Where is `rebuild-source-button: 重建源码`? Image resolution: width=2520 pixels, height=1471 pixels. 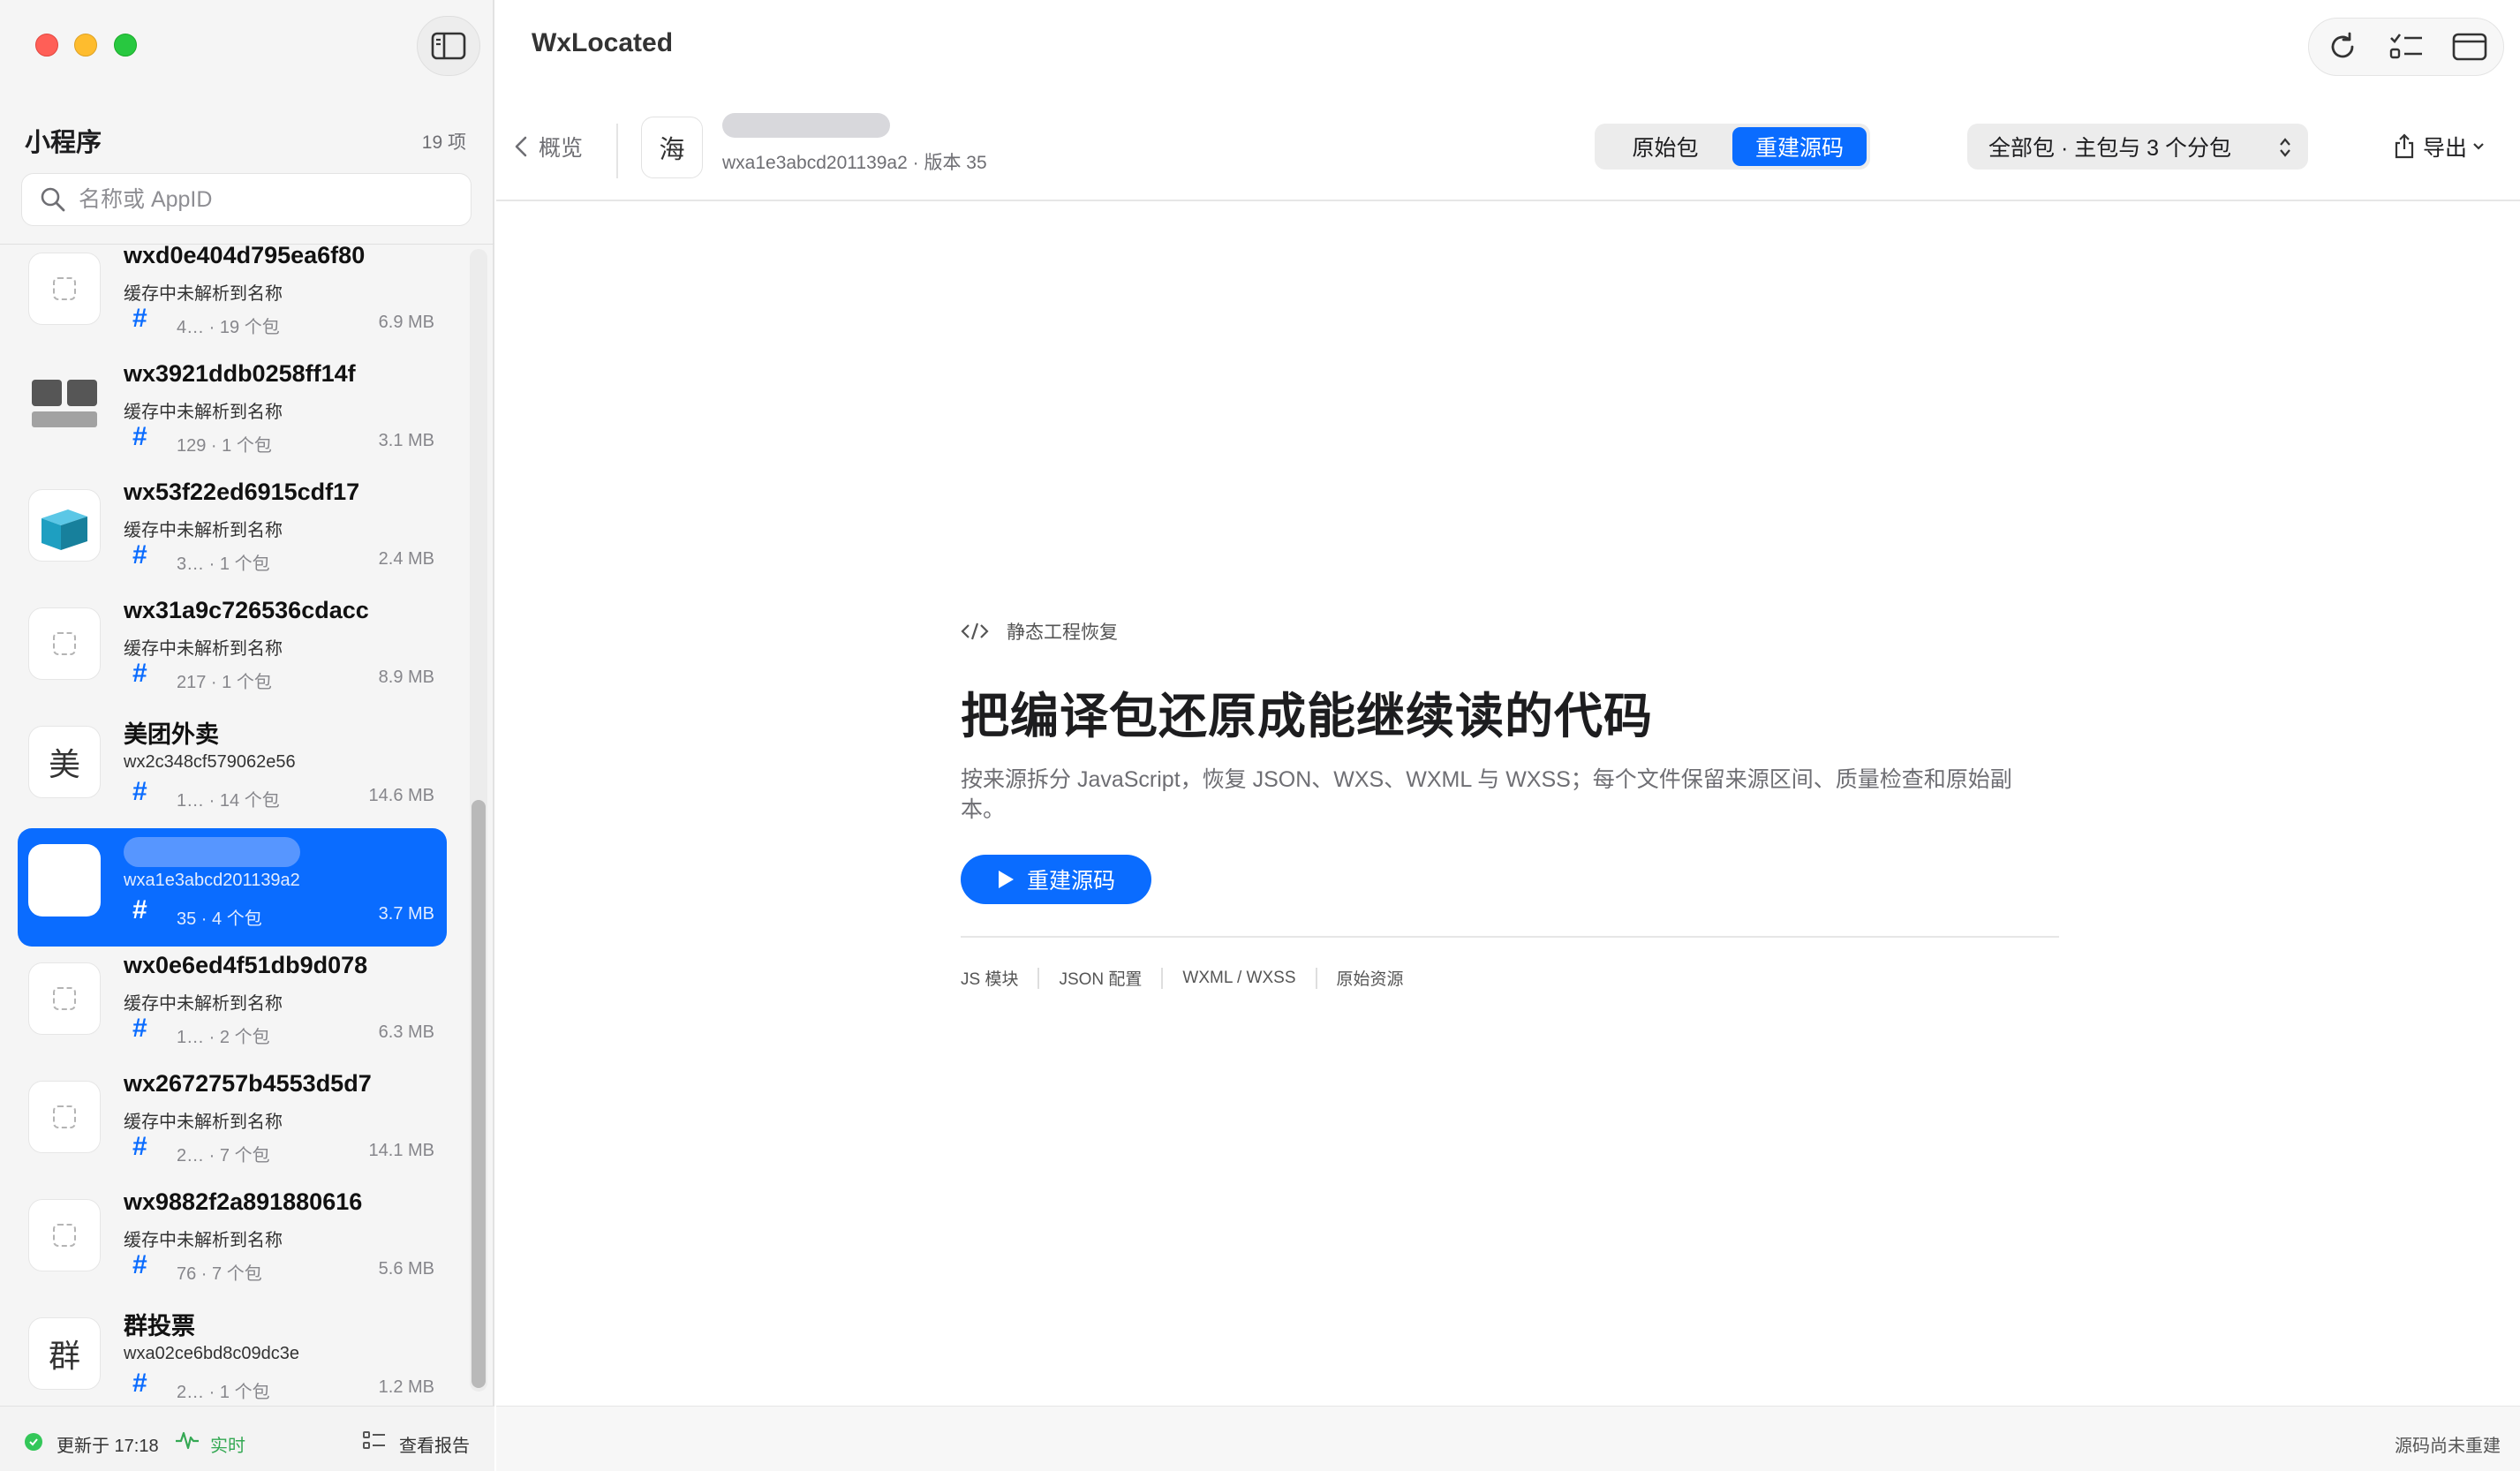
rebuild-source-button: 重建源码 is located at coordinates (1056, 879).